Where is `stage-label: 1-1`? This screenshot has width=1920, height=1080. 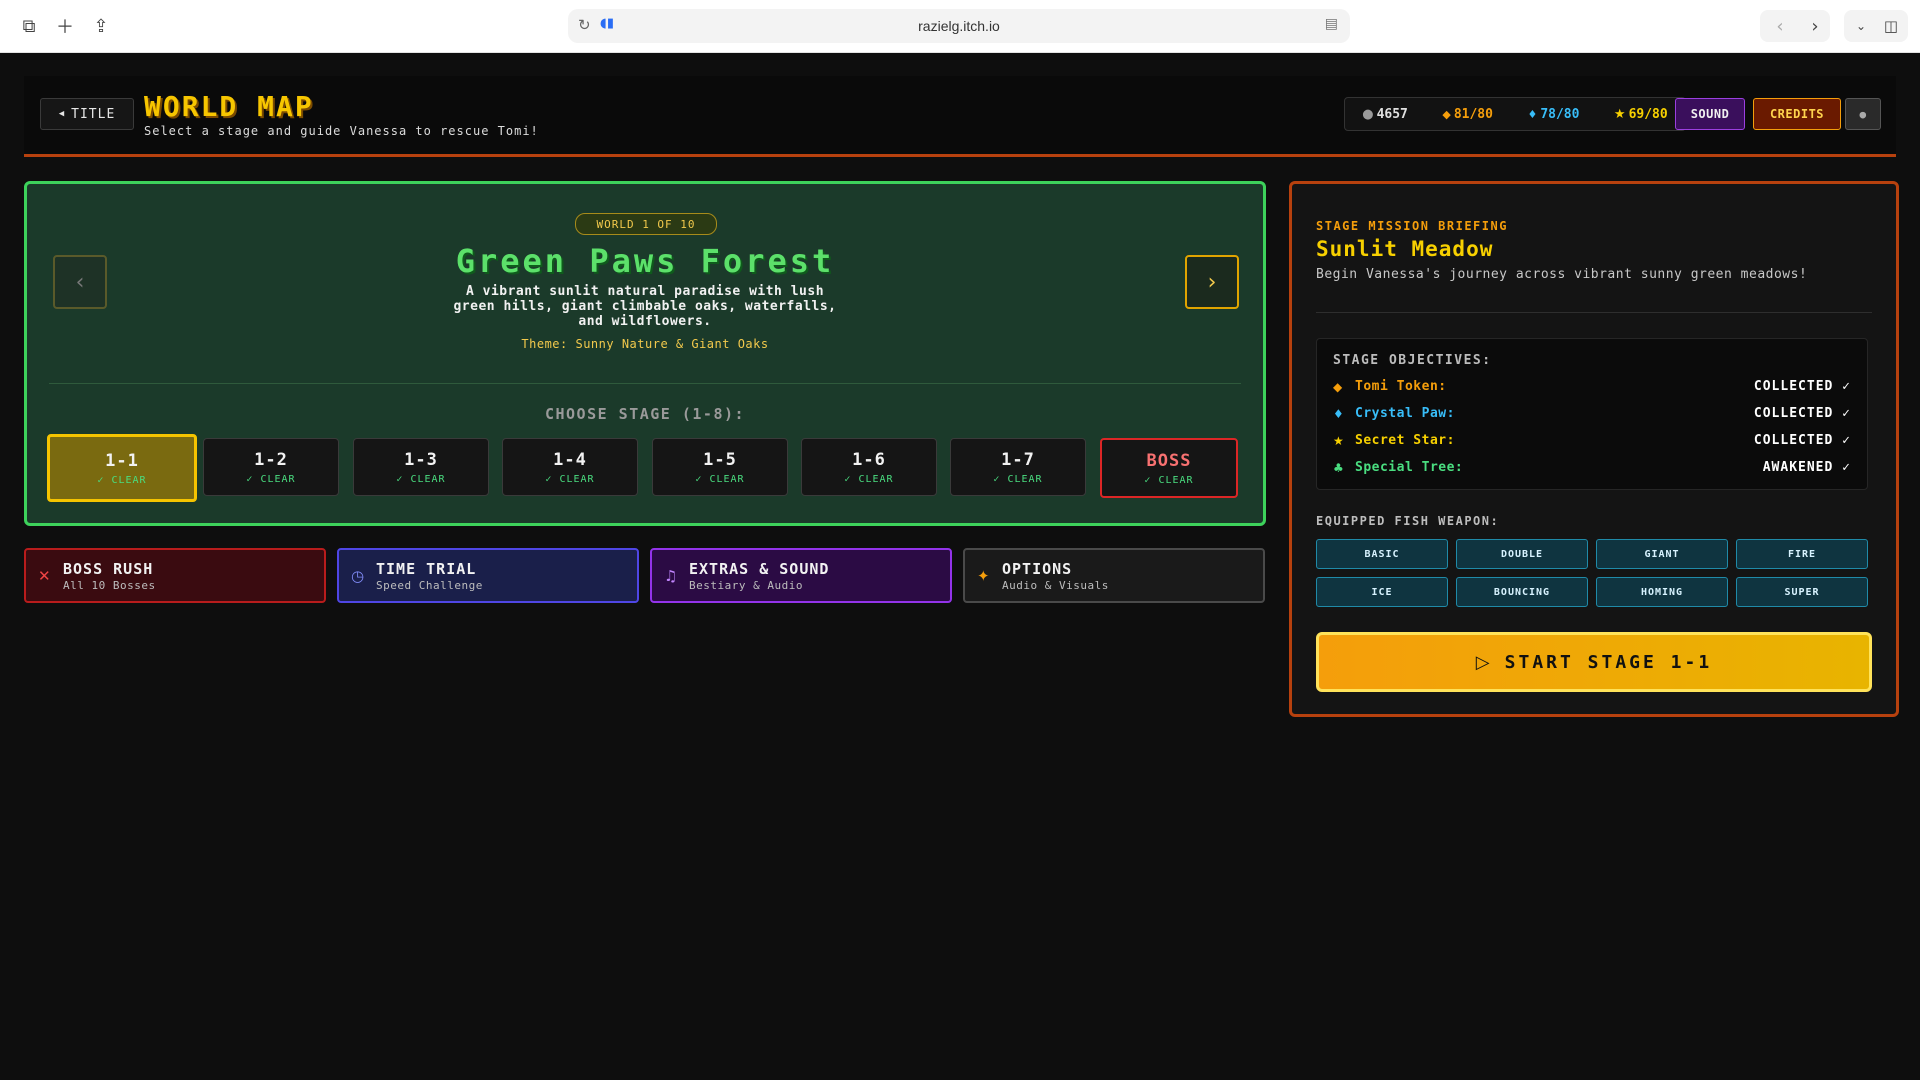
stage-label: 1-1 is located at coordinates (122, 460).